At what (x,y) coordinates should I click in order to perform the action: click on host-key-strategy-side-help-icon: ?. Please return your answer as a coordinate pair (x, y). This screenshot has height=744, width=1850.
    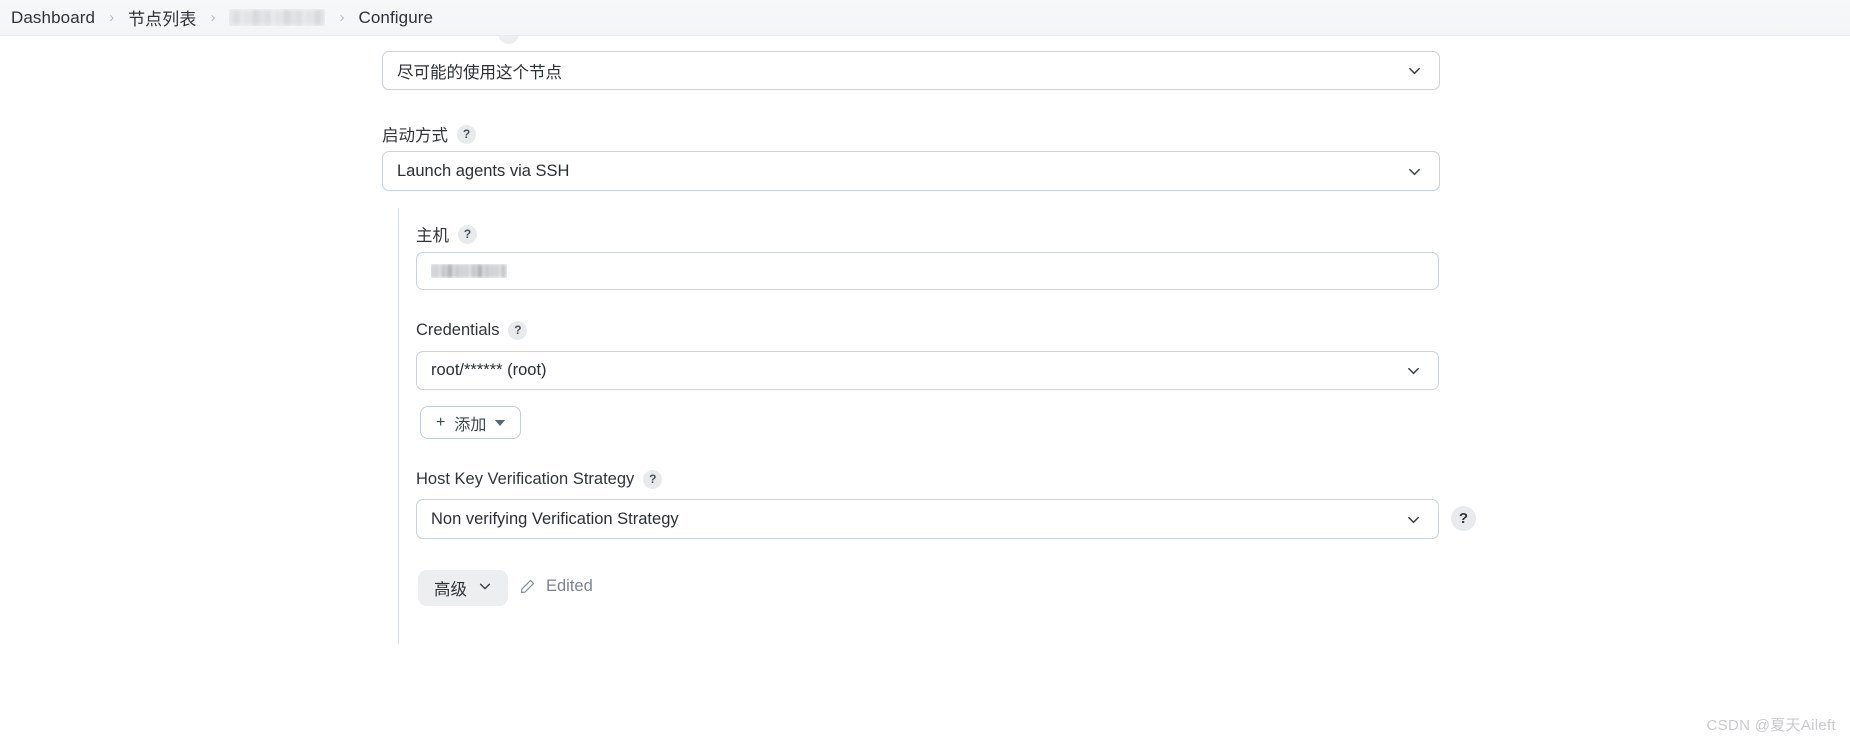
    Looking at the image, I should click on (1463, 518).